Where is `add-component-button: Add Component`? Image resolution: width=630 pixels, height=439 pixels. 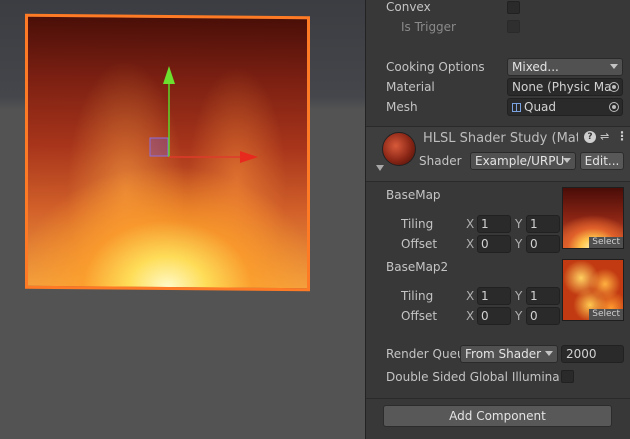
add-component-button: Add Component is located at coordinates (497, 416).